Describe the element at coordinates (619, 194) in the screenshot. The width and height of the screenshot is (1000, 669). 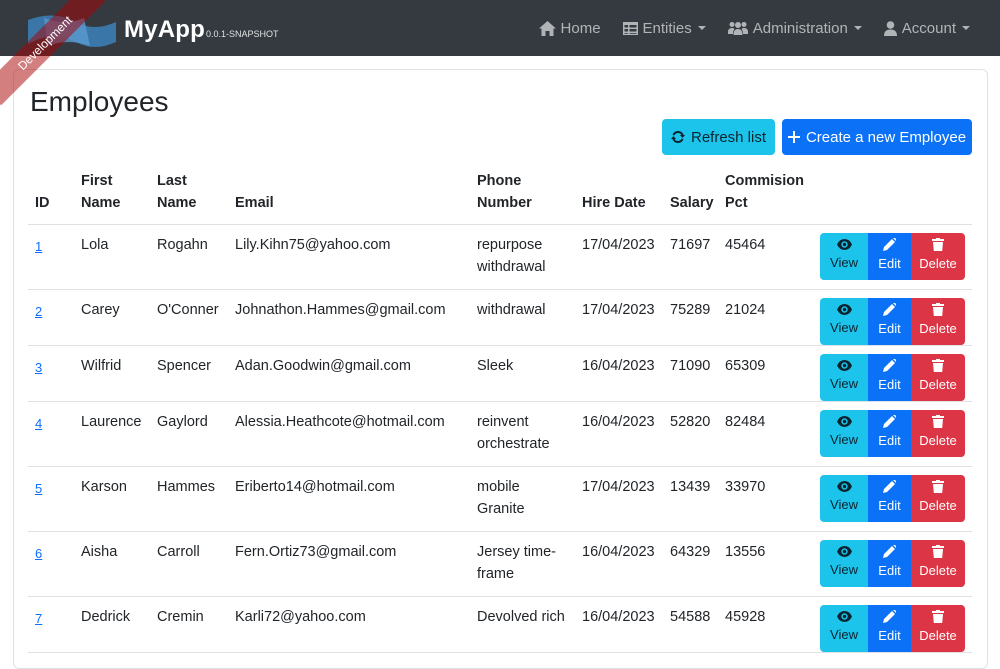
I see `column-header-hire-date: Hire Date` at that location.